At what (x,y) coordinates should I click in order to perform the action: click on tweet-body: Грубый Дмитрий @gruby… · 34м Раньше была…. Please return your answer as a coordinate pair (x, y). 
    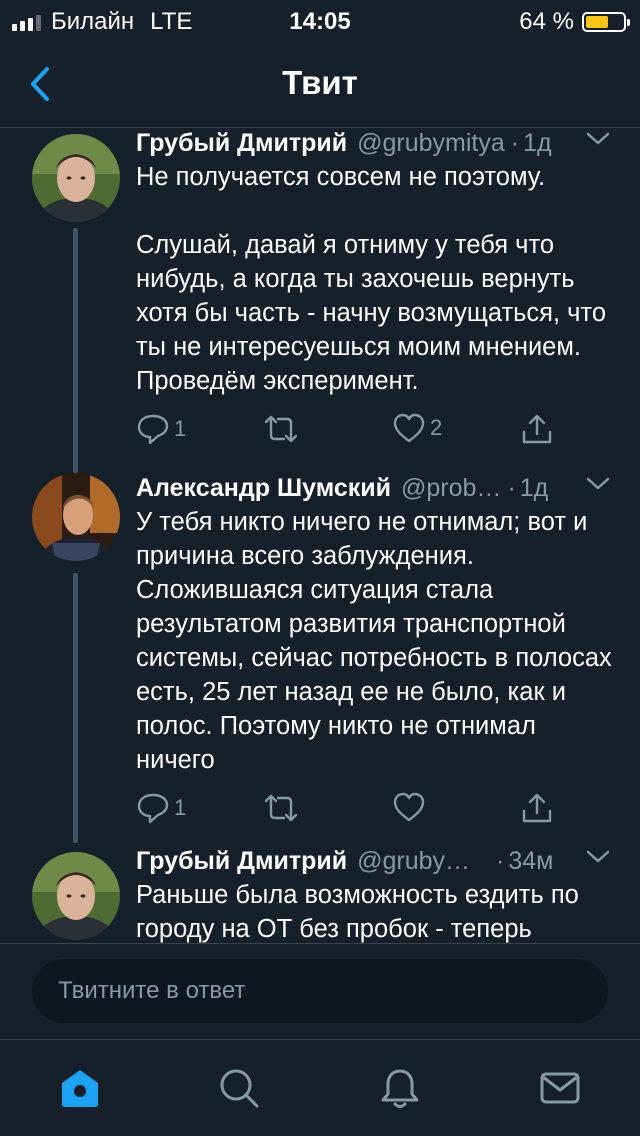
    Looking at the image, I should click on (376, 894).